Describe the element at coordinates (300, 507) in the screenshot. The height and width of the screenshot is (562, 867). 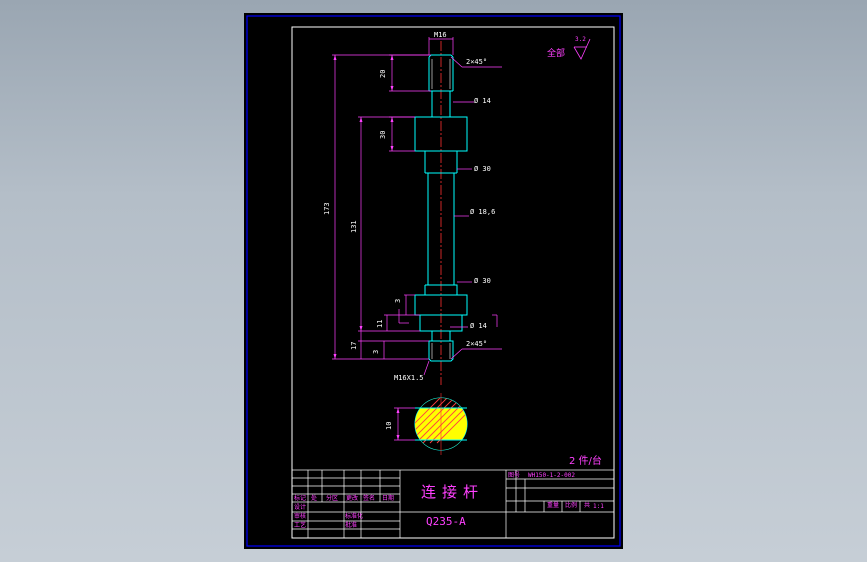
I see `row-design: 设计` at that location.